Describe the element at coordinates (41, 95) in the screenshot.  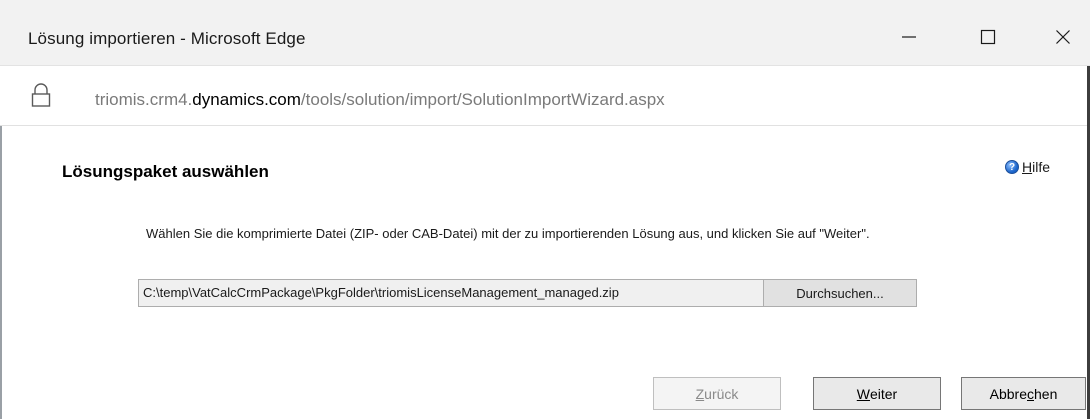
I see `lock-icon` at that location.